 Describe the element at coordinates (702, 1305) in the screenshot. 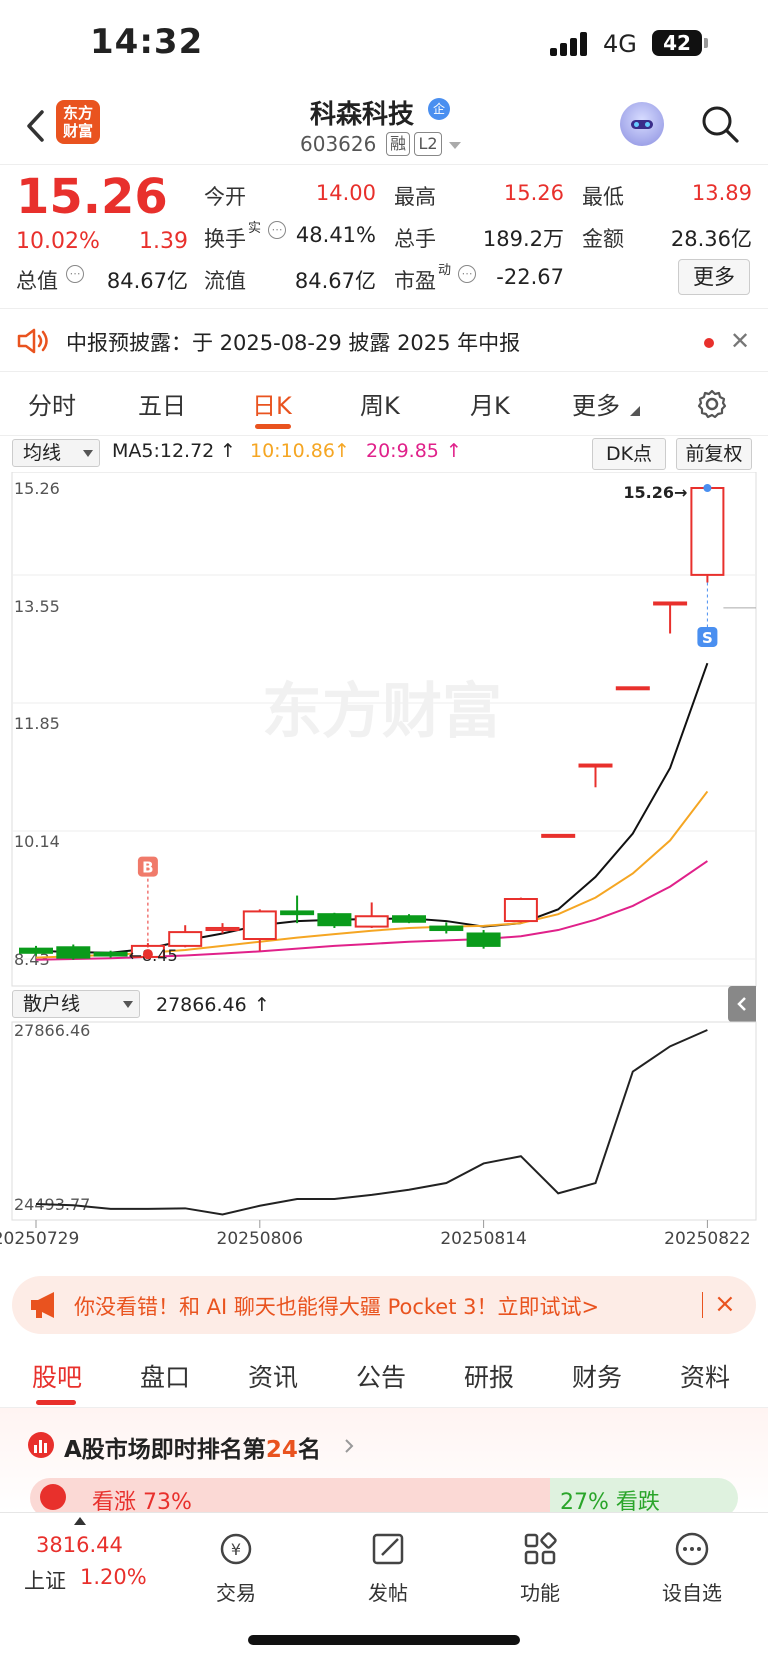

I see `promo-divider` at that location.